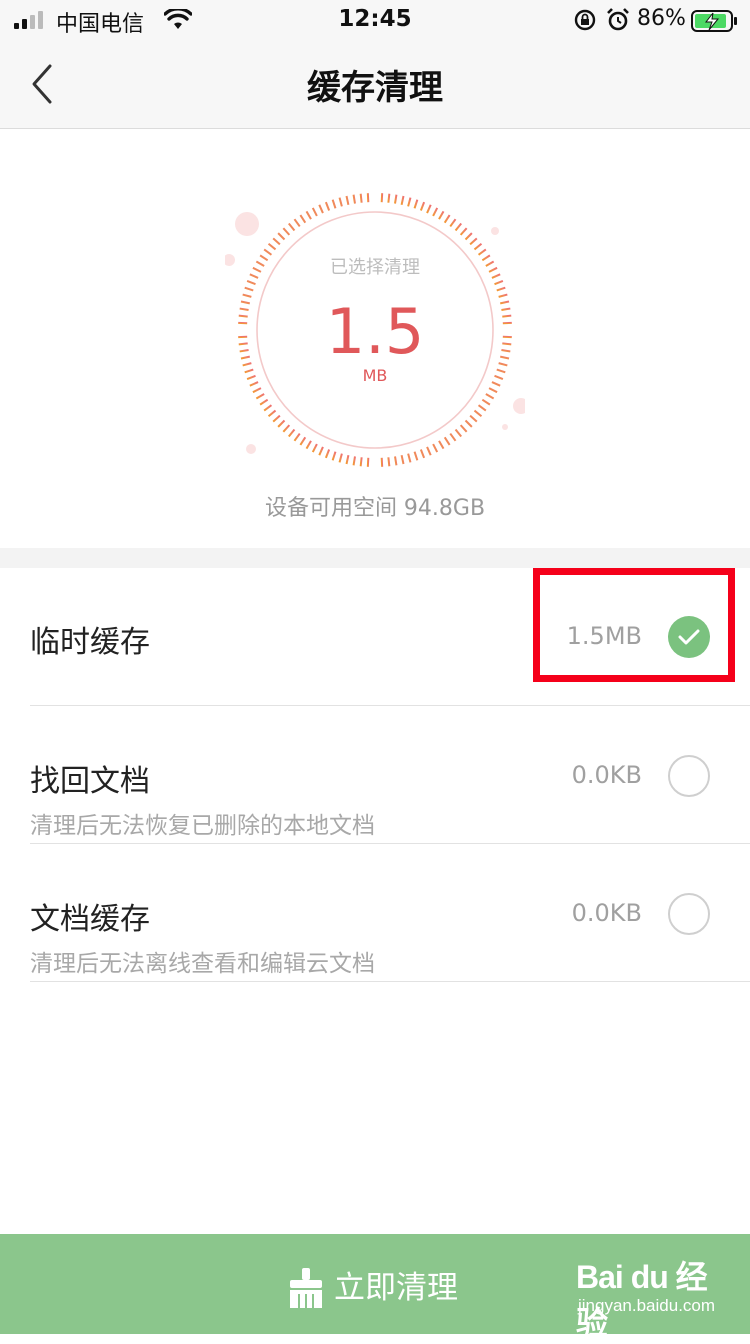  Describe the element at coordinates (375, 84) in the screenshot. I see `navigation-bar: 缓存清理` at that location.